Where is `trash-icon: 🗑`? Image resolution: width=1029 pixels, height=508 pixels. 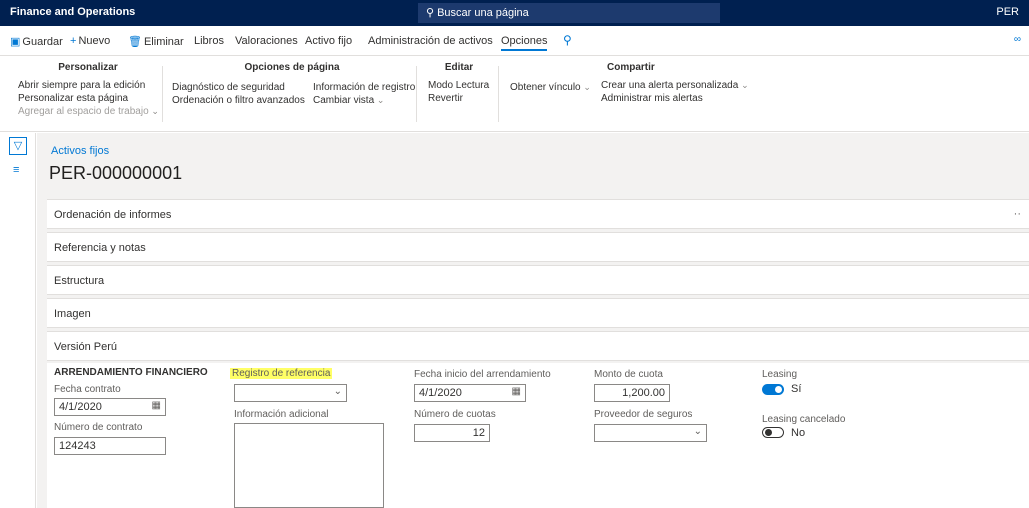 trash-icon: 🗑 is located at coordinates (135, 42).